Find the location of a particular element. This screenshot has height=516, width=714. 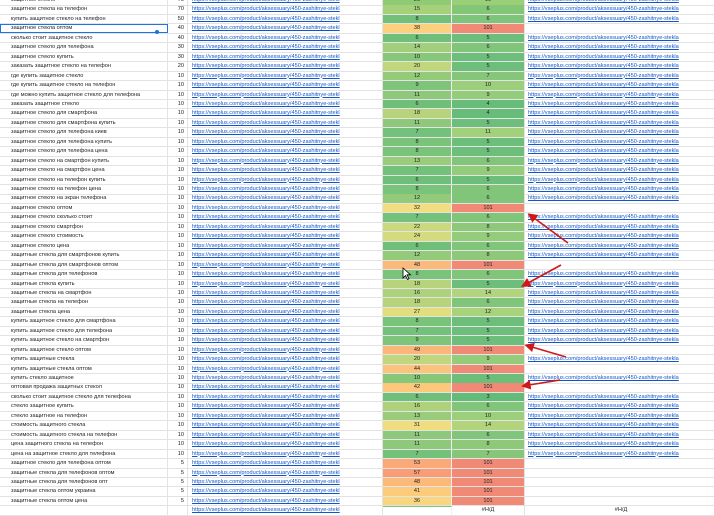

position-a-cell: 16 is located at coordinates (417, 293).